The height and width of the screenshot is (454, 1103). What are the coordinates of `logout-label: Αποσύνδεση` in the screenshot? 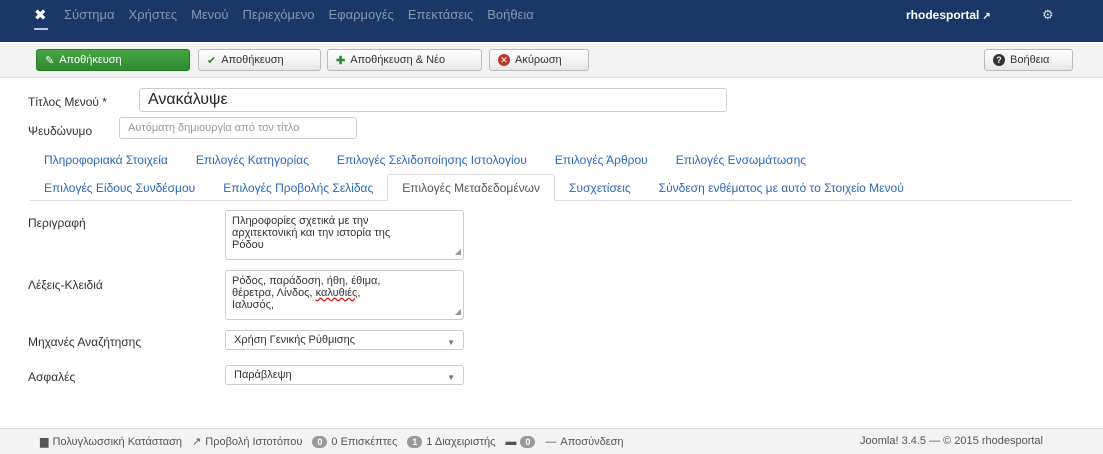 It's located at (592, 441).